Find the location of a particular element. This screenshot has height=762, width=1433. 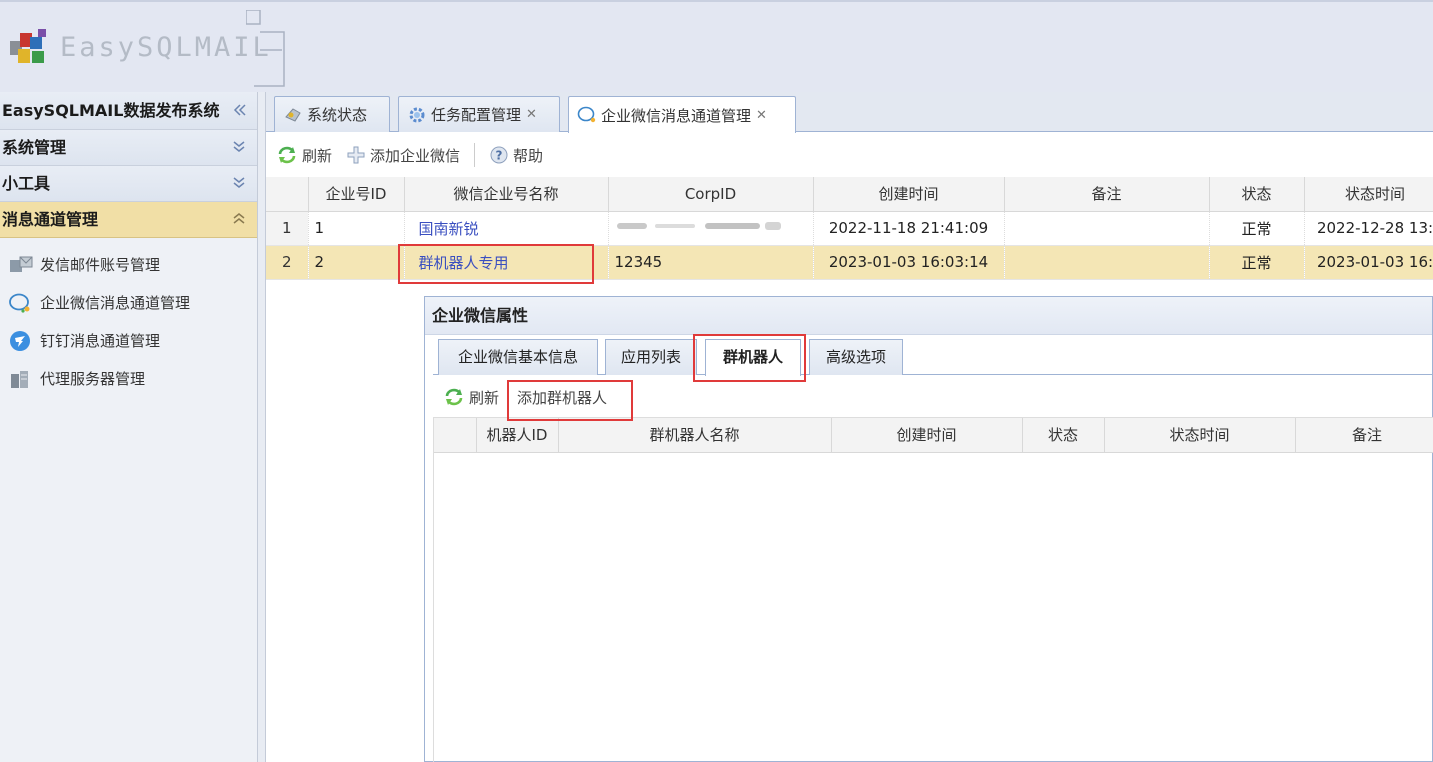

panel-tab-bar: 企业微信基本信息 应用列表 群机器人 高级选项 is located at coordinates (933, 355).